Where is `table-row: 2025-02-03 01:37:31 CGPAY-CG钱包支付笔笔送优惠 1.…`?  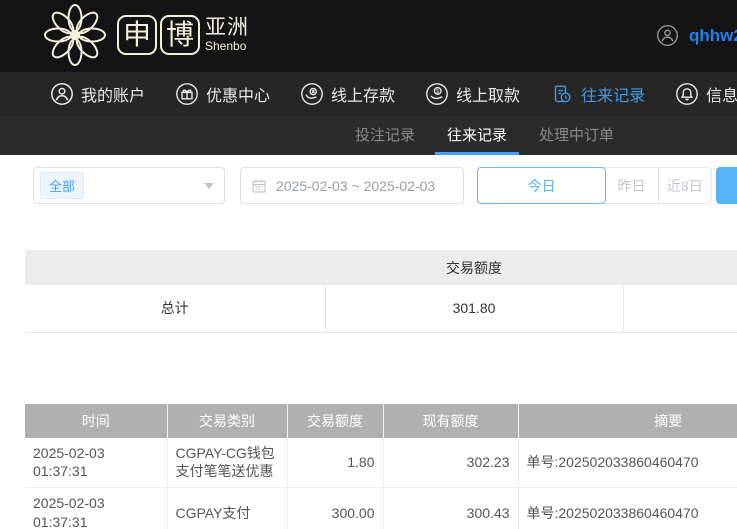 table-row: 2025-02-03 01:37:31 CGPAY-CG钱包支付笔笔送优惠 1.… is located at coordinates (381, 463).